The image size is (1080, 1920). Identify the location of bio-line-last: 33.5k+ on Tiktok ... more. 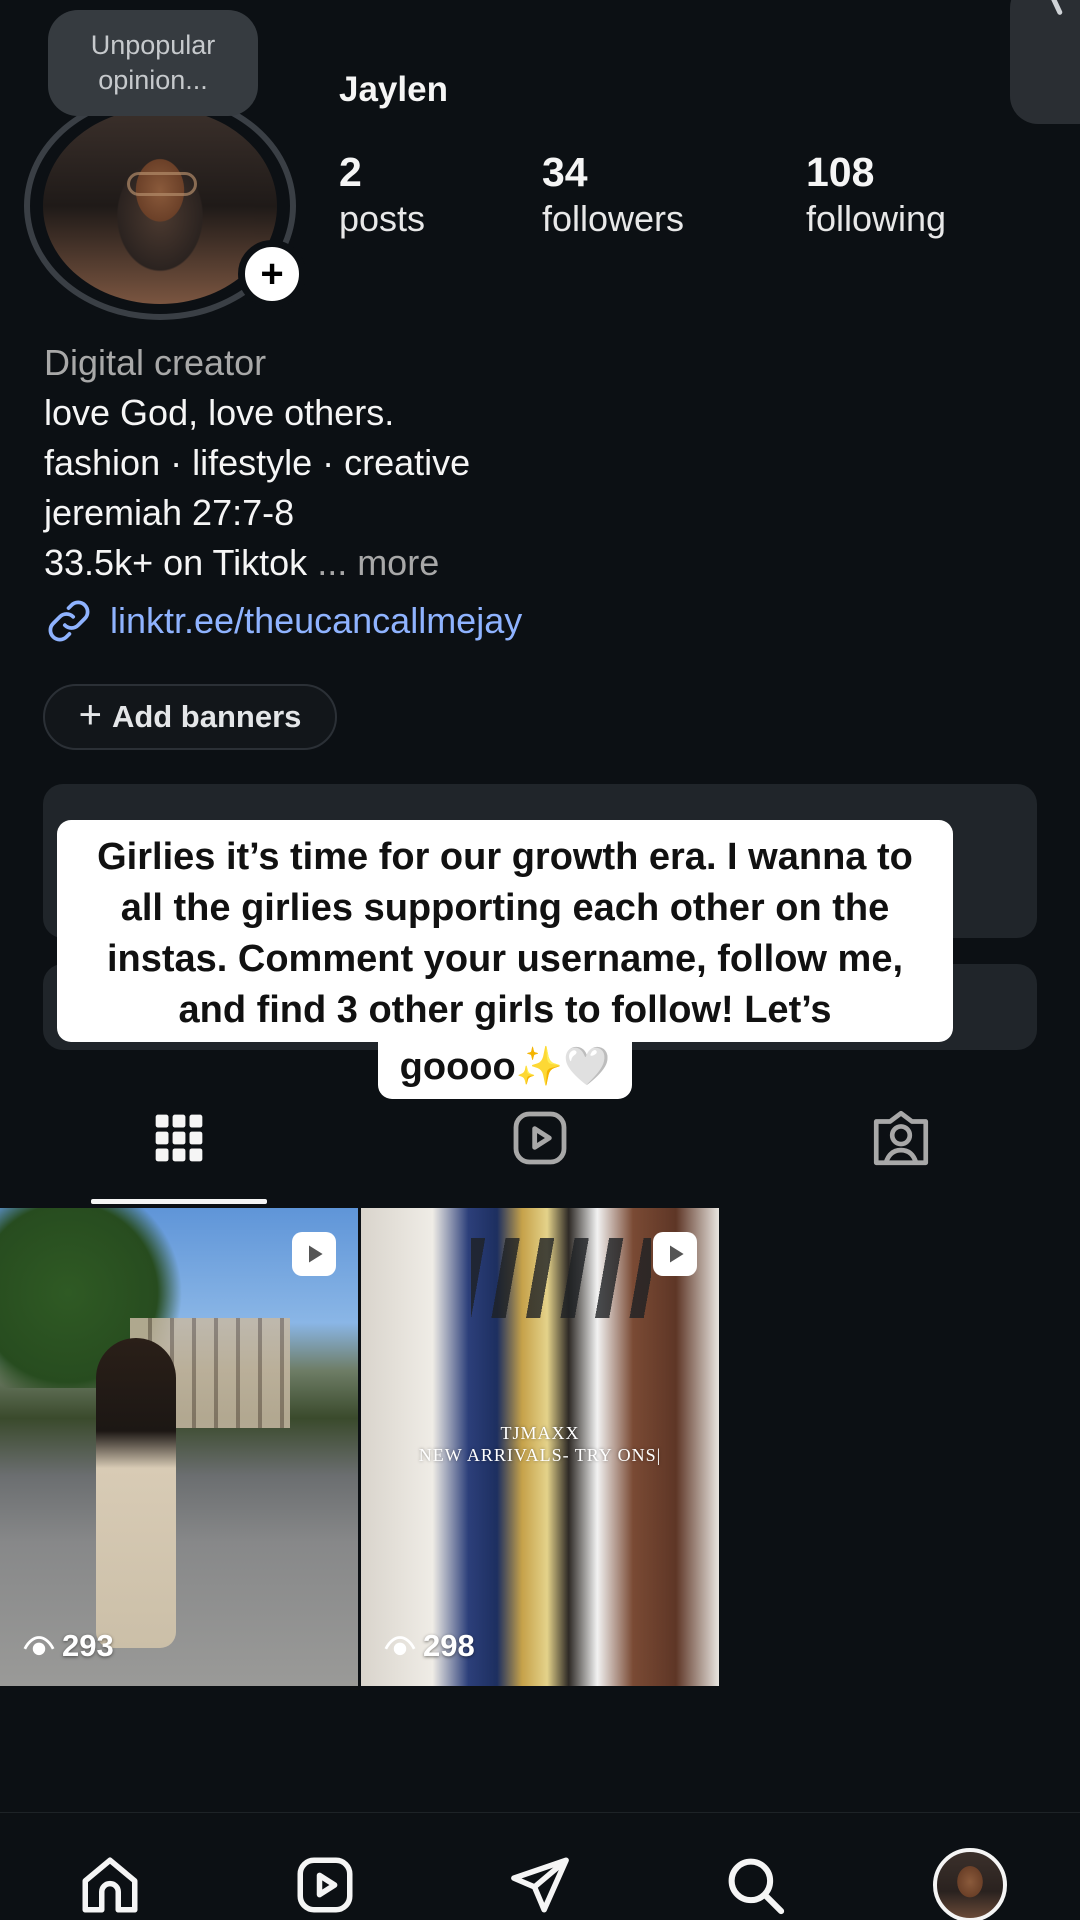
(257, 563).